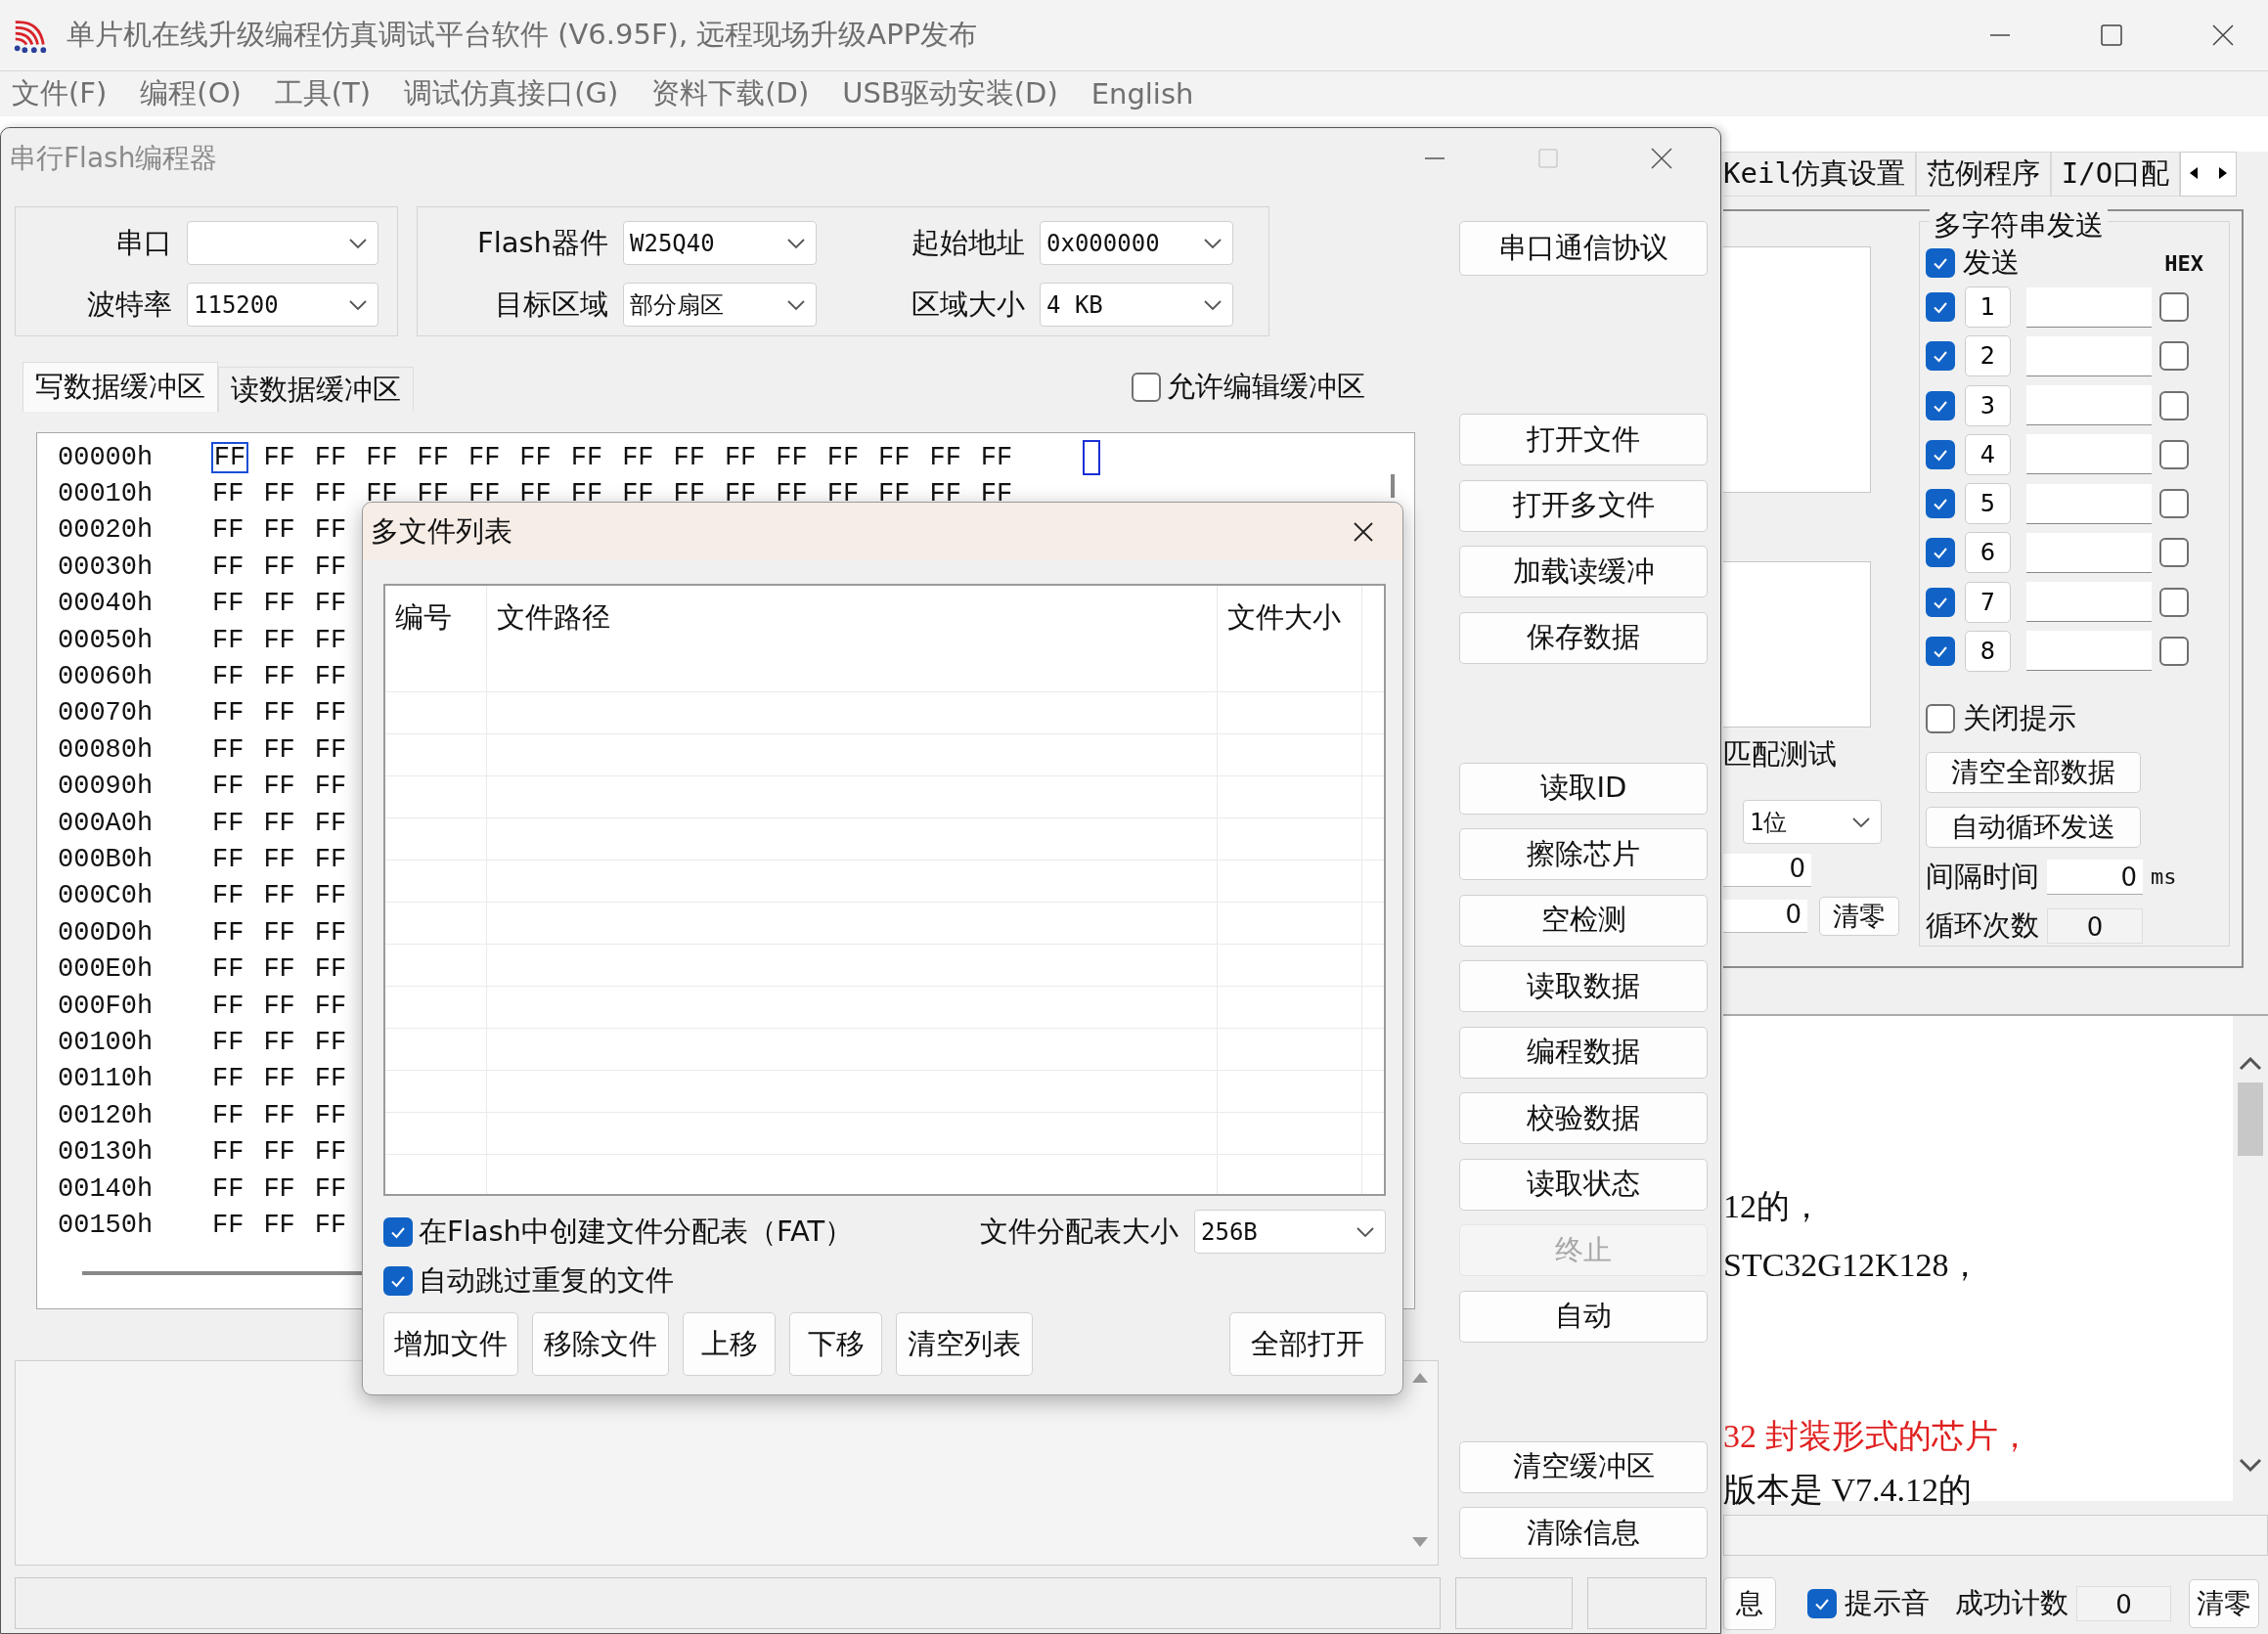 This screenshot has height=1634, width=2268. I want to click on scrollbar, so click(2251, 1258).